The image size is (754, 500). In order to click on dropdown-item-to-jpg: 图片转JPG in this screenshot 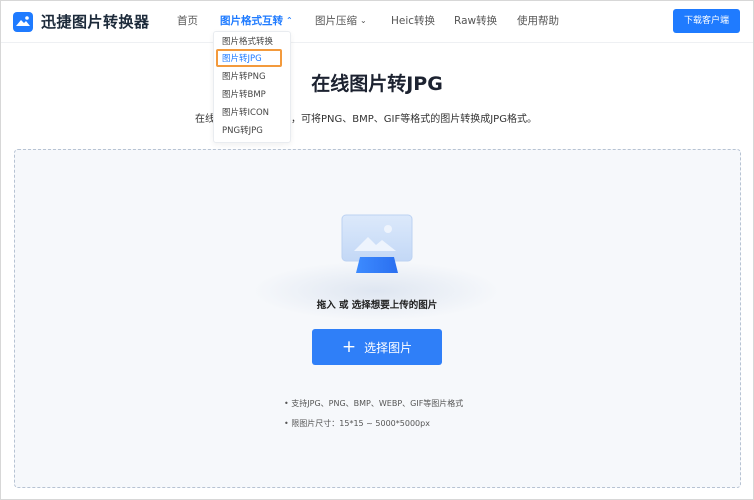, I will do `click(242, 59)`.